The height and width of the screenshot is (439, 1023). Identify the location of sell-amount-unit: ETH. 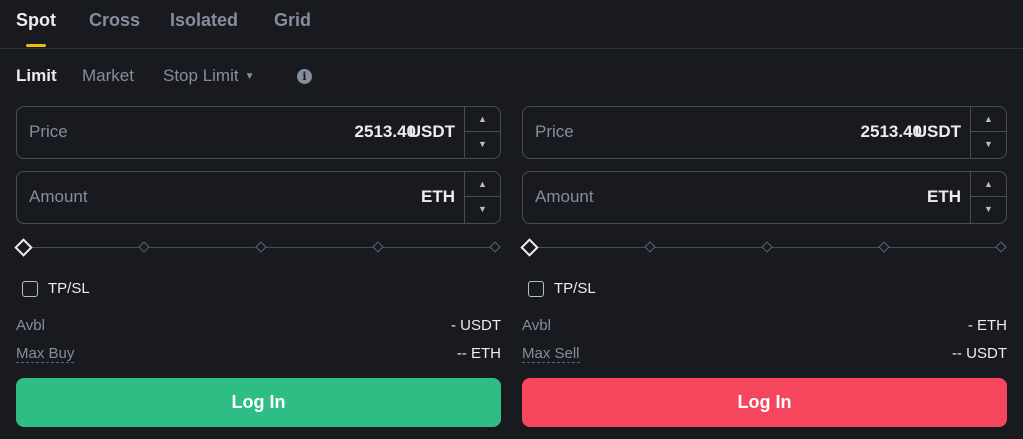
(944, 196).